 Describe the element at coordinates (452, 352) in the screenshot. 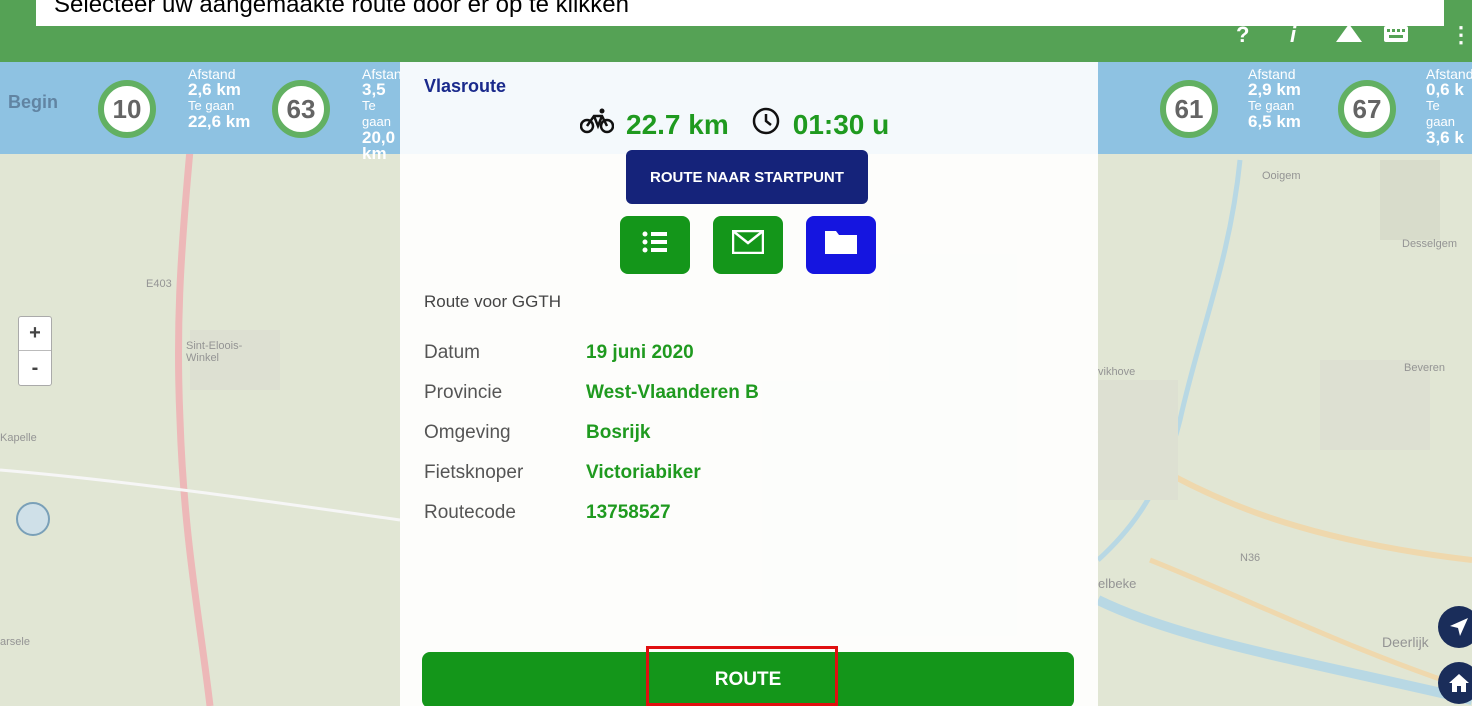

I see `datum-label: Datum` at that location.